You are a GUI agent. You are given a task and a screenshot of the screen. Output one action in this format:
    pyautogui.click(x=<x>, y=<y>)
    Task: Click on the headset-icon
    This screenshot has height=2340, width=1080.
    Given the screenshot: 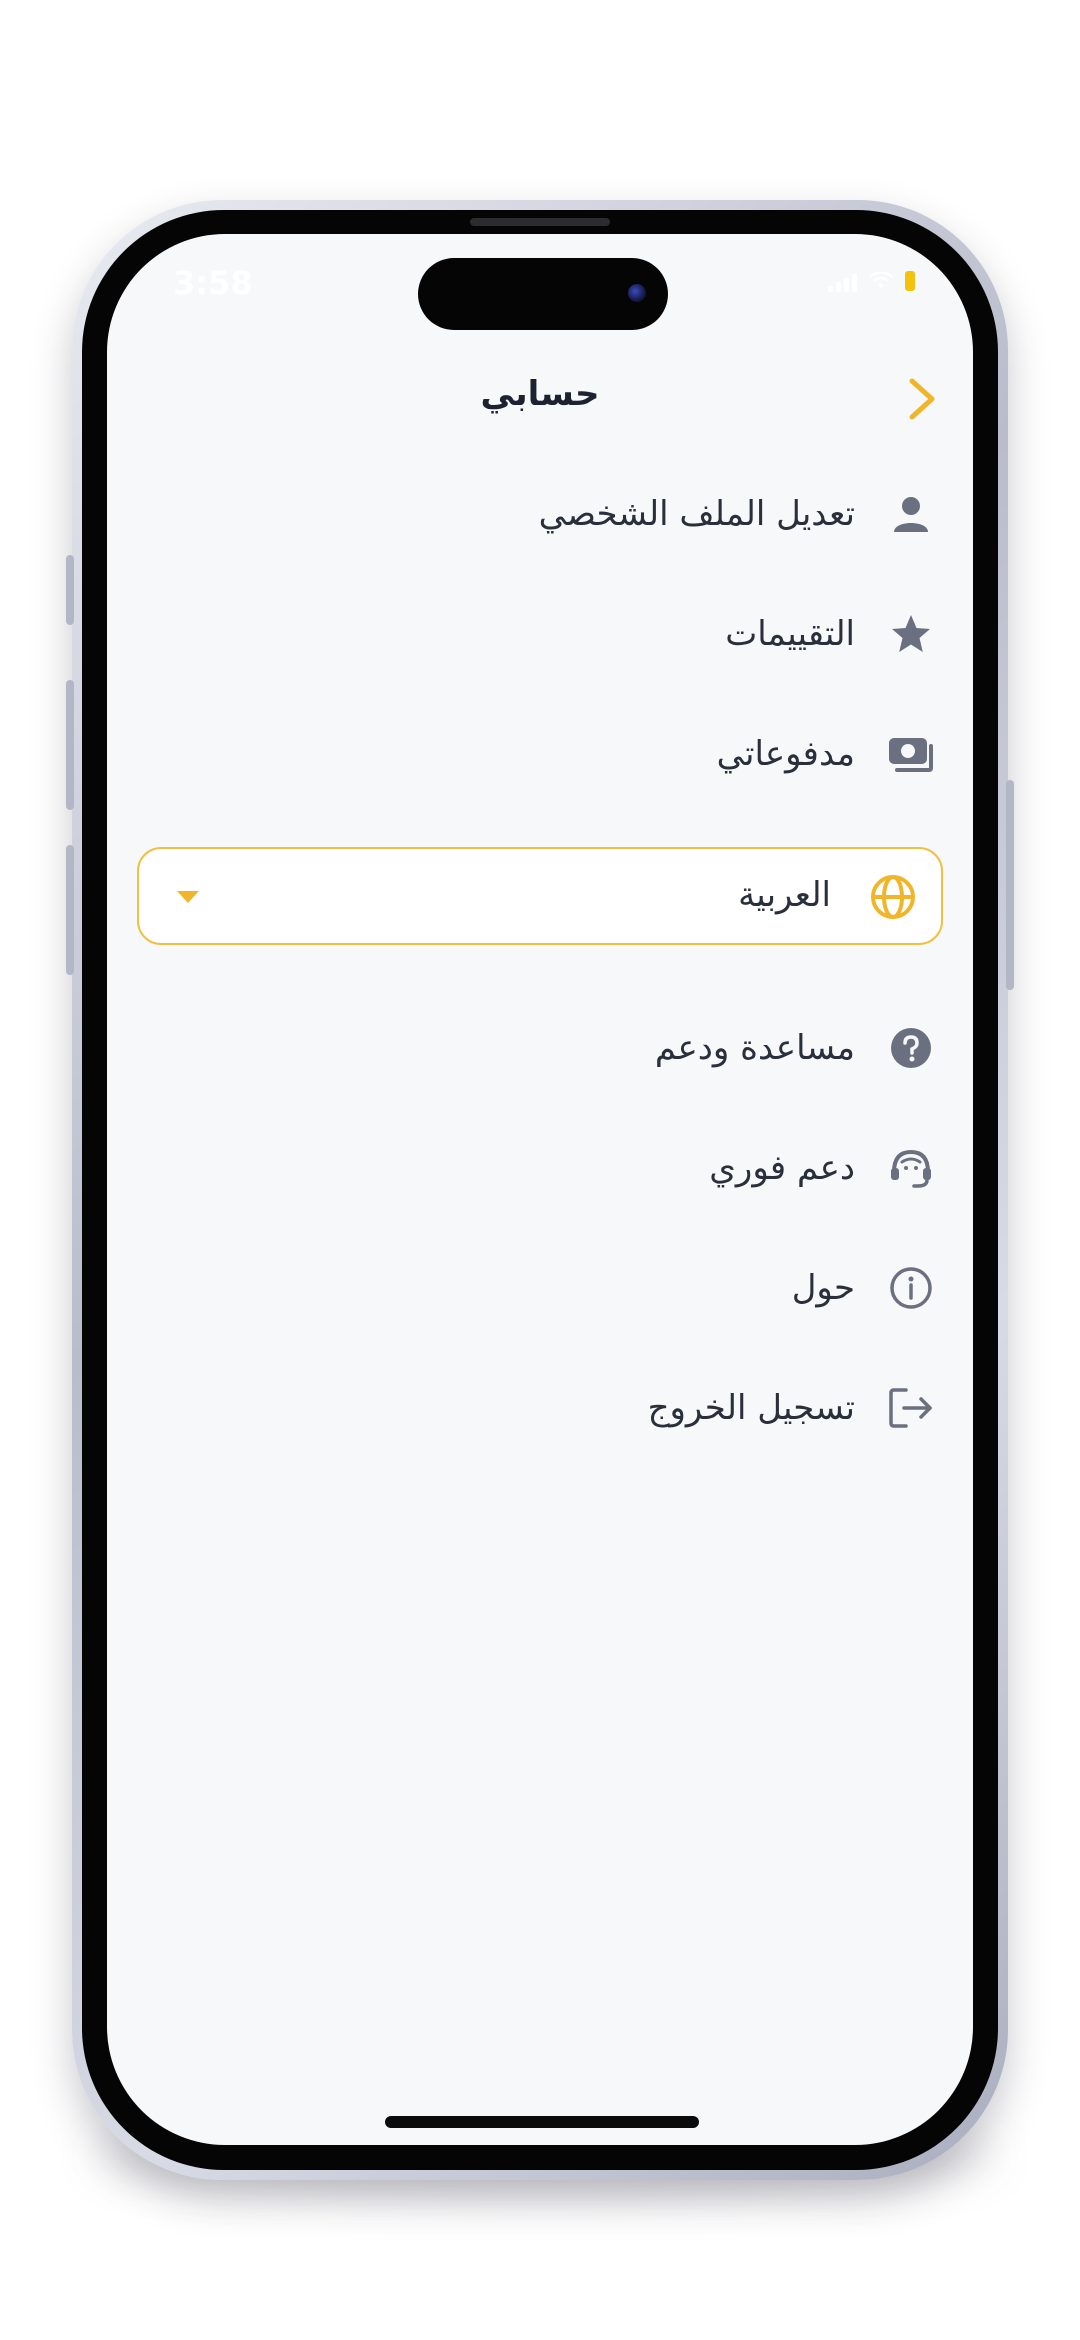 What is the action you would take?
    pyautogui.click(x=911, y=1168)
    